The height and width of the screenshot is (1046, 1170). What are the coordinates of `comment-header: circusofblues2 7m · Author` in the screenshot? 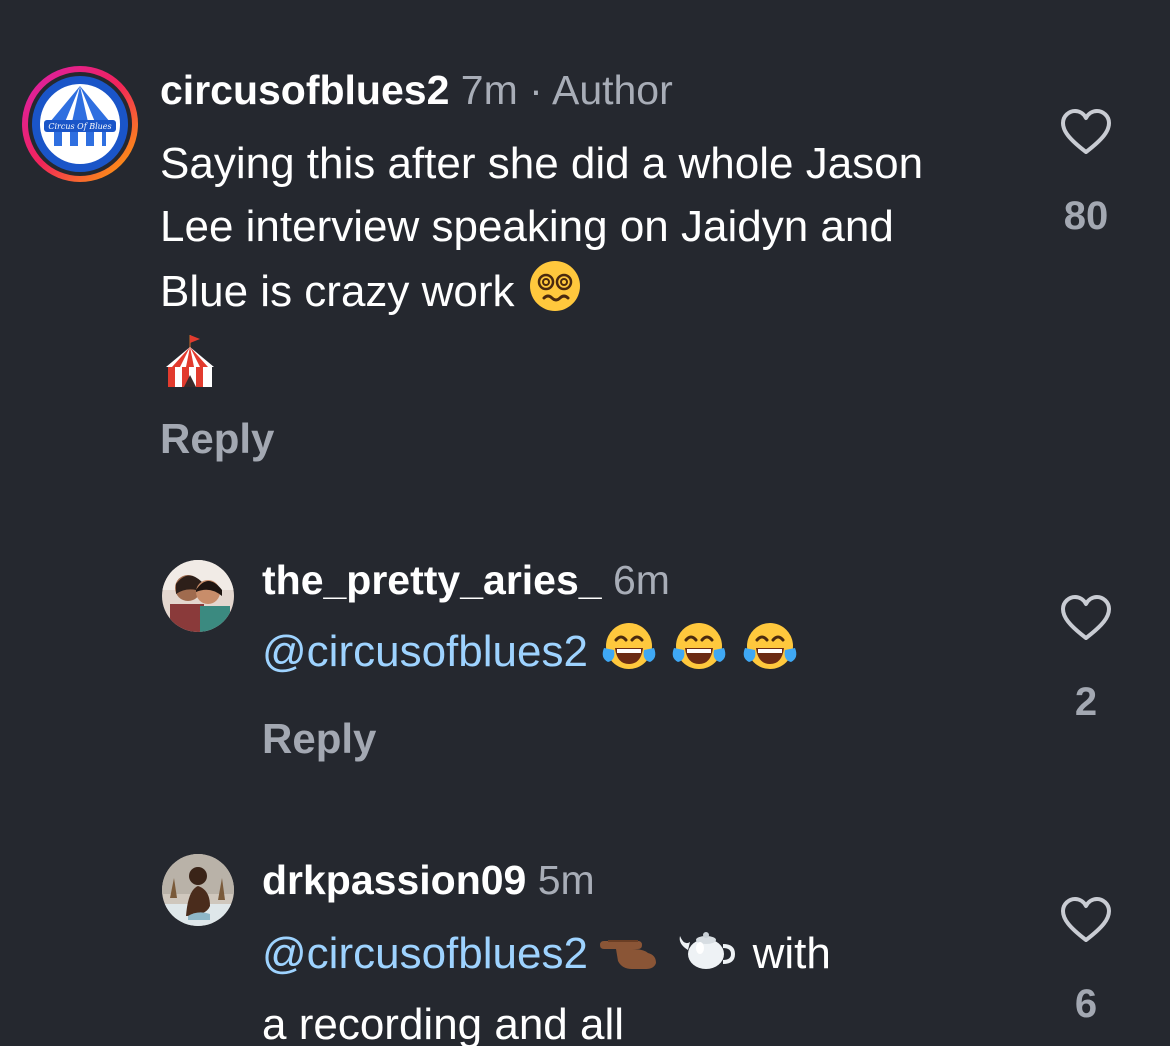 It's located at (416, 90).